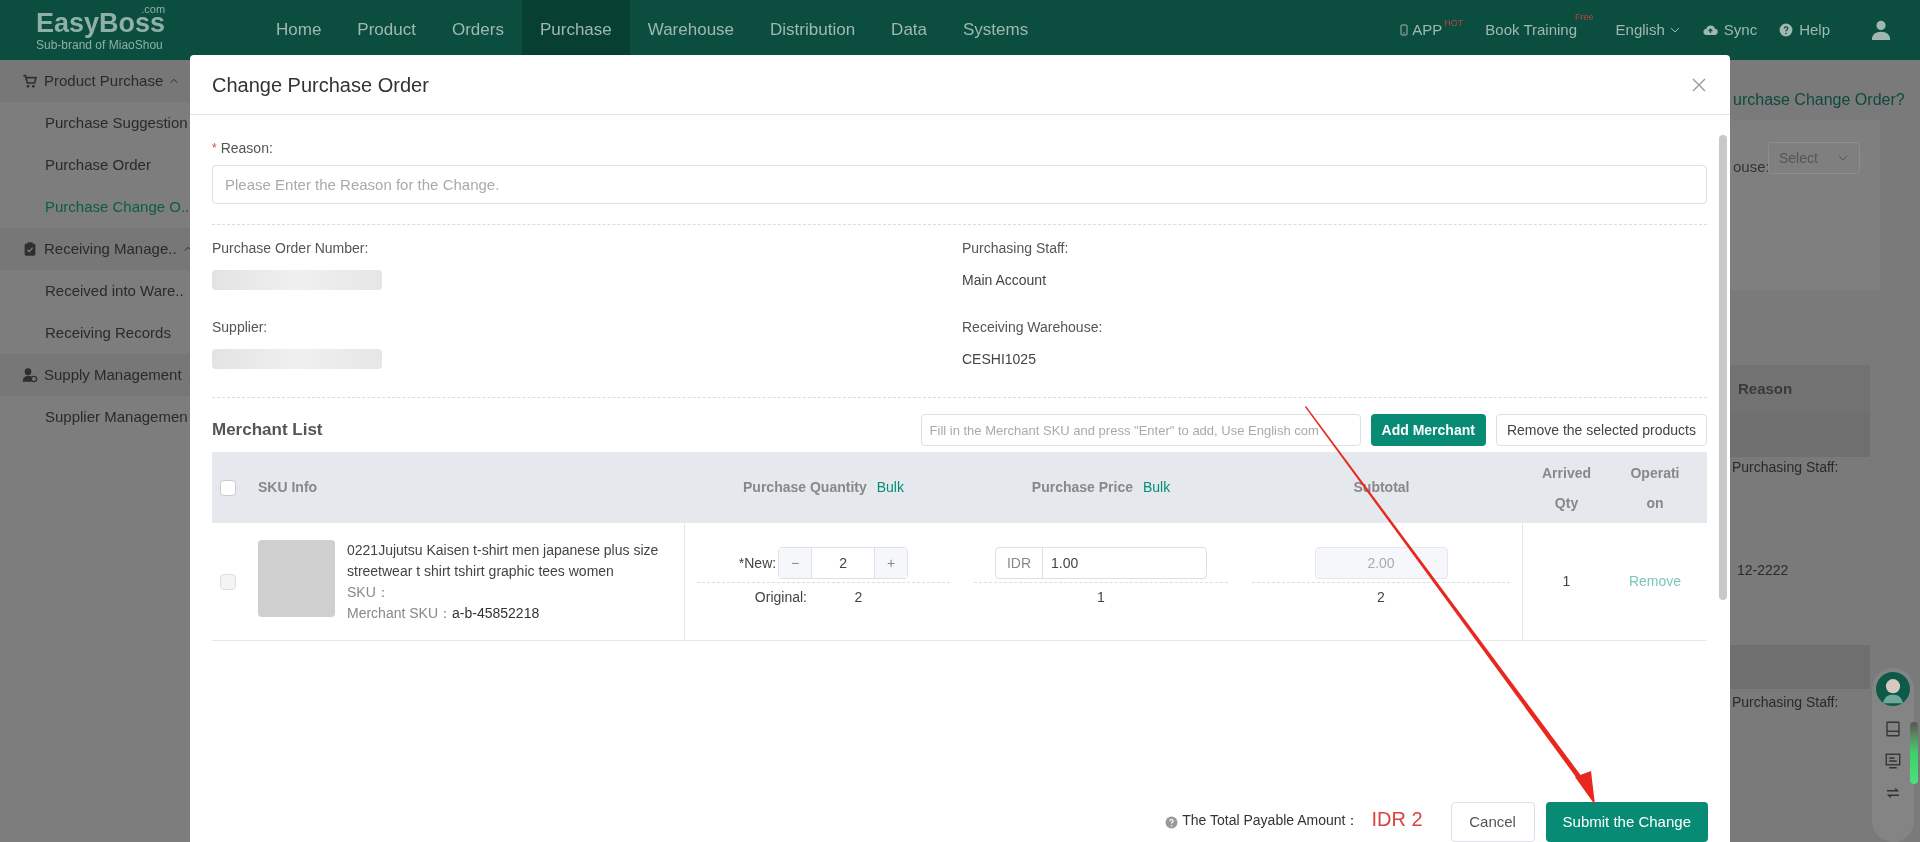 The height and width of the screenshot is (842, 1920). Describe the element at coordinates (288, 487) in the screenshot. I see `column-header: SKU Info` at that location.